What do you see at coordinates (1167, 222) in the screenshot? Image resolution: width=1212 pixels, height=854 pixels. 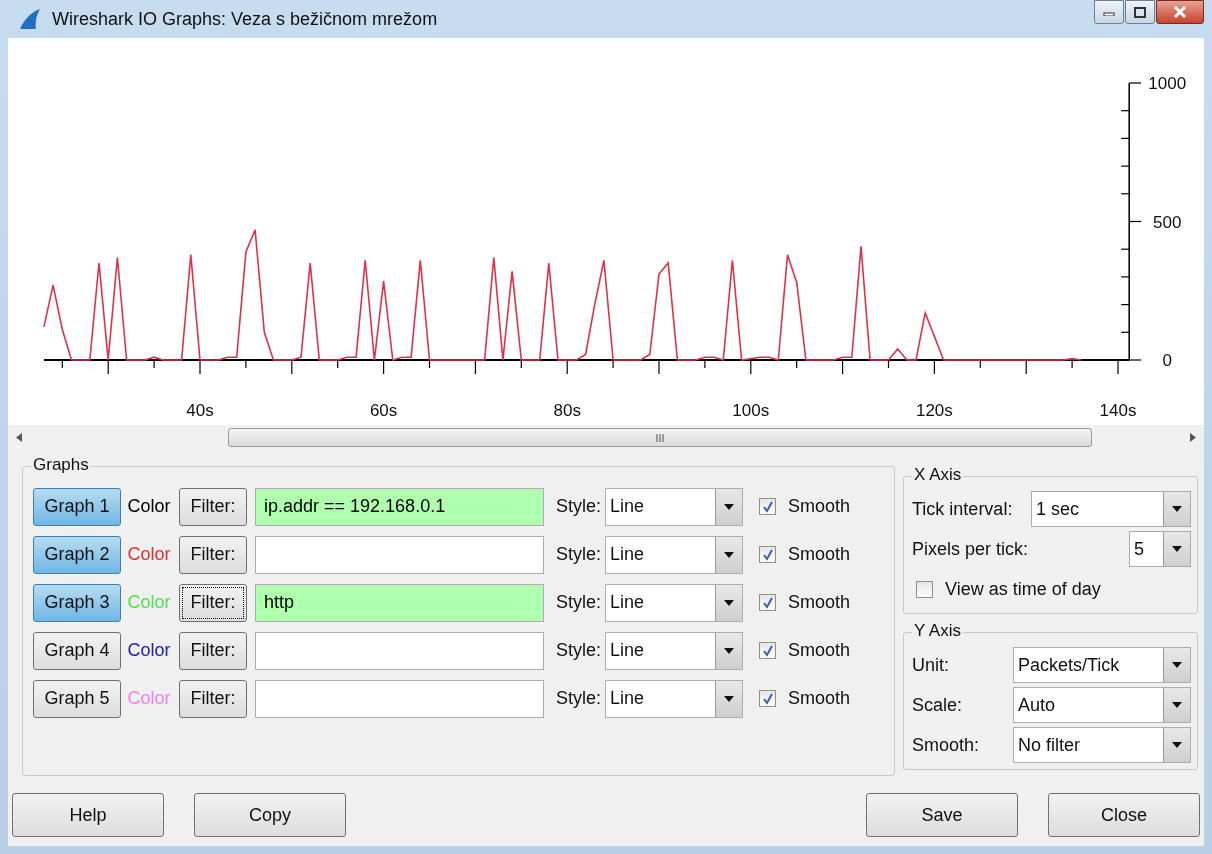 I see `y-tick-label: 500` at bounding box center [1167, 222].